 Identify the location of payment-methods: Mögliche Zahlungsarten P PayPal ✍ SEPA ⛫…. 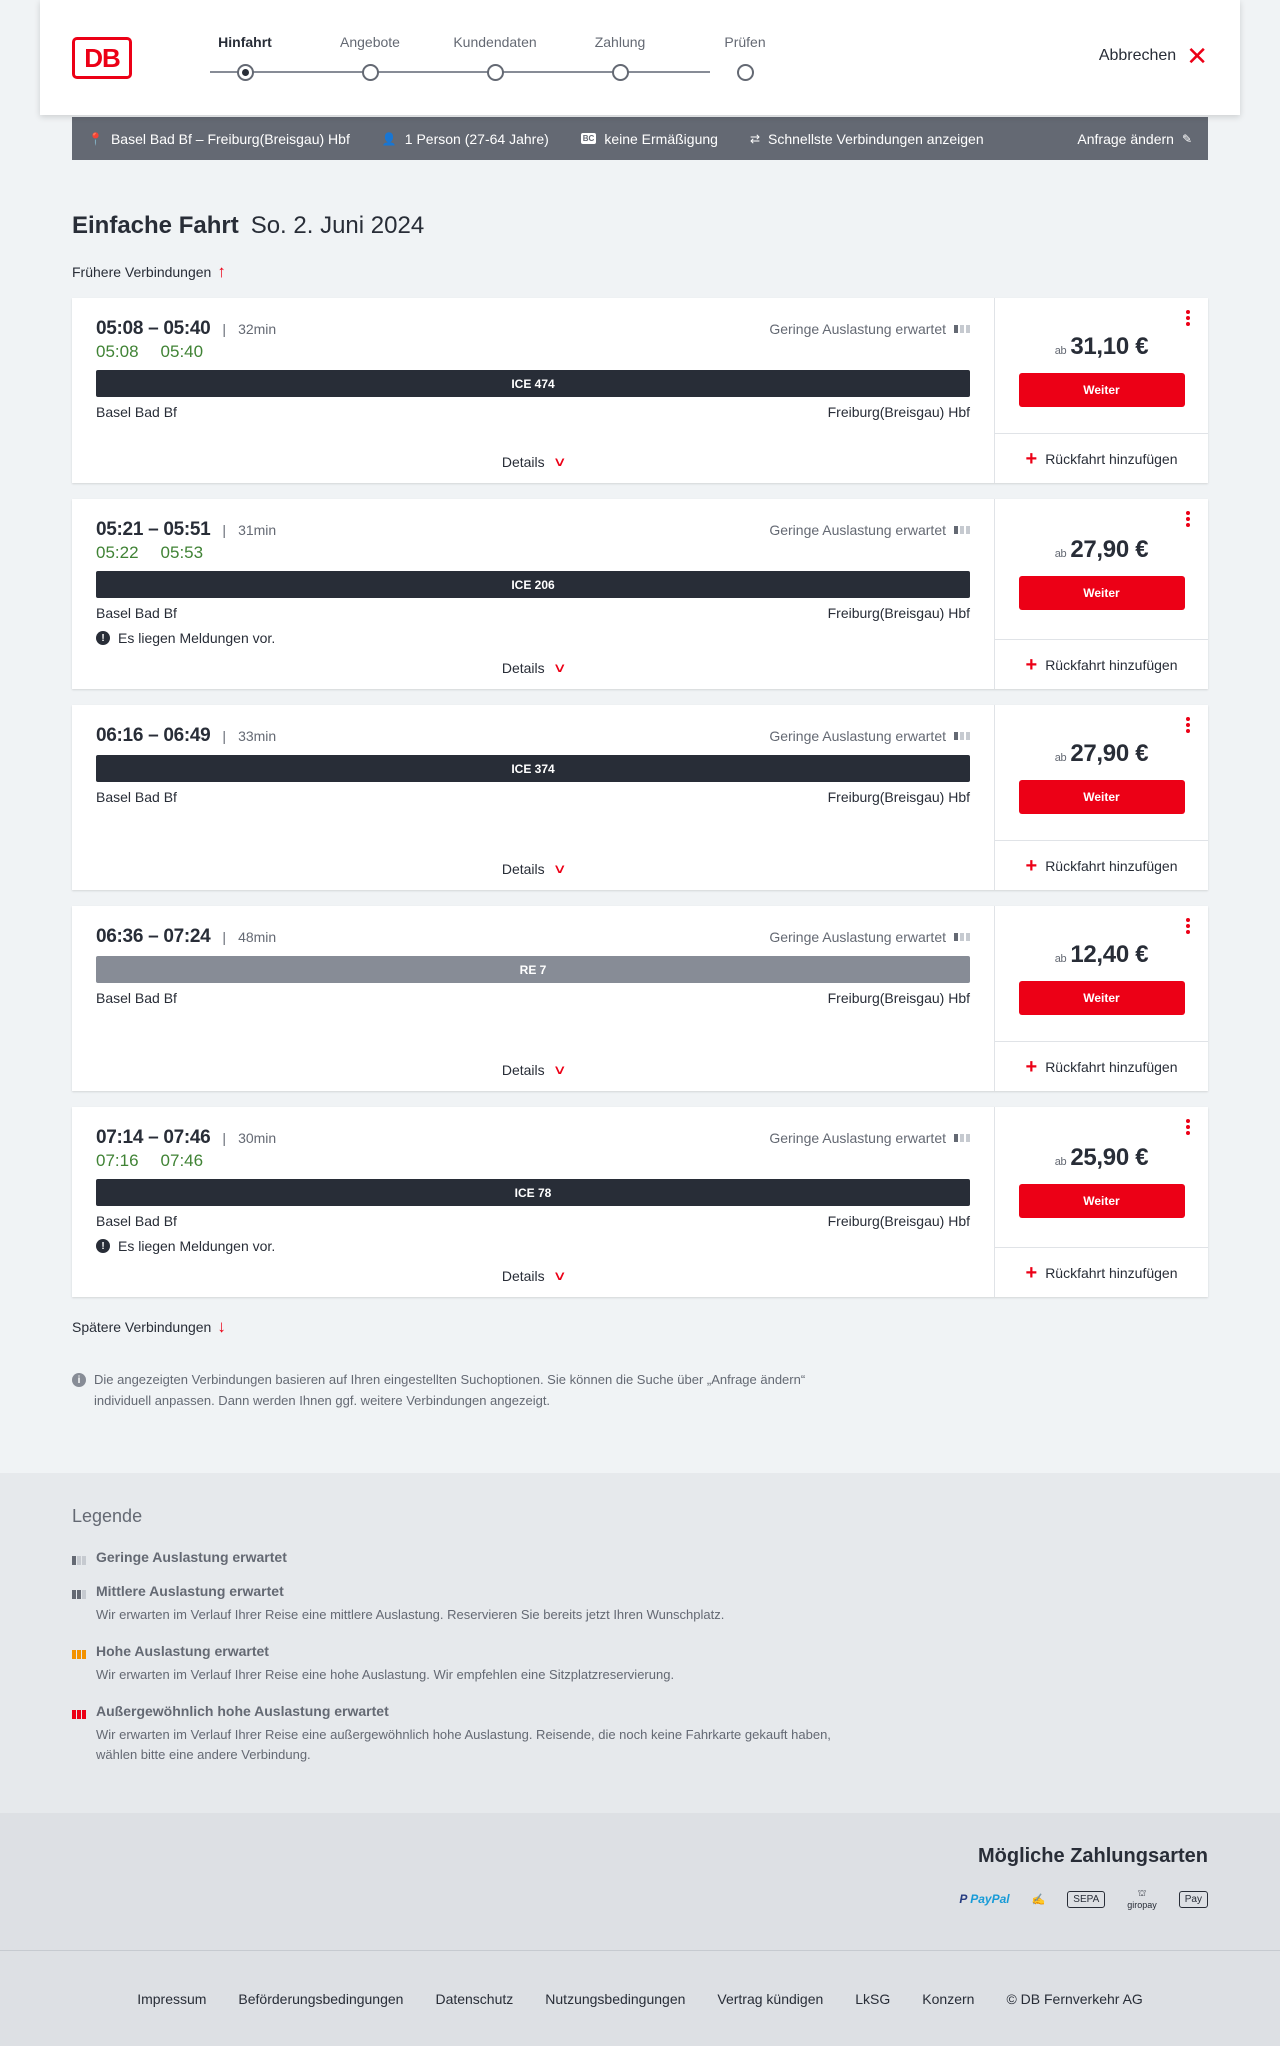
(640, 1881).